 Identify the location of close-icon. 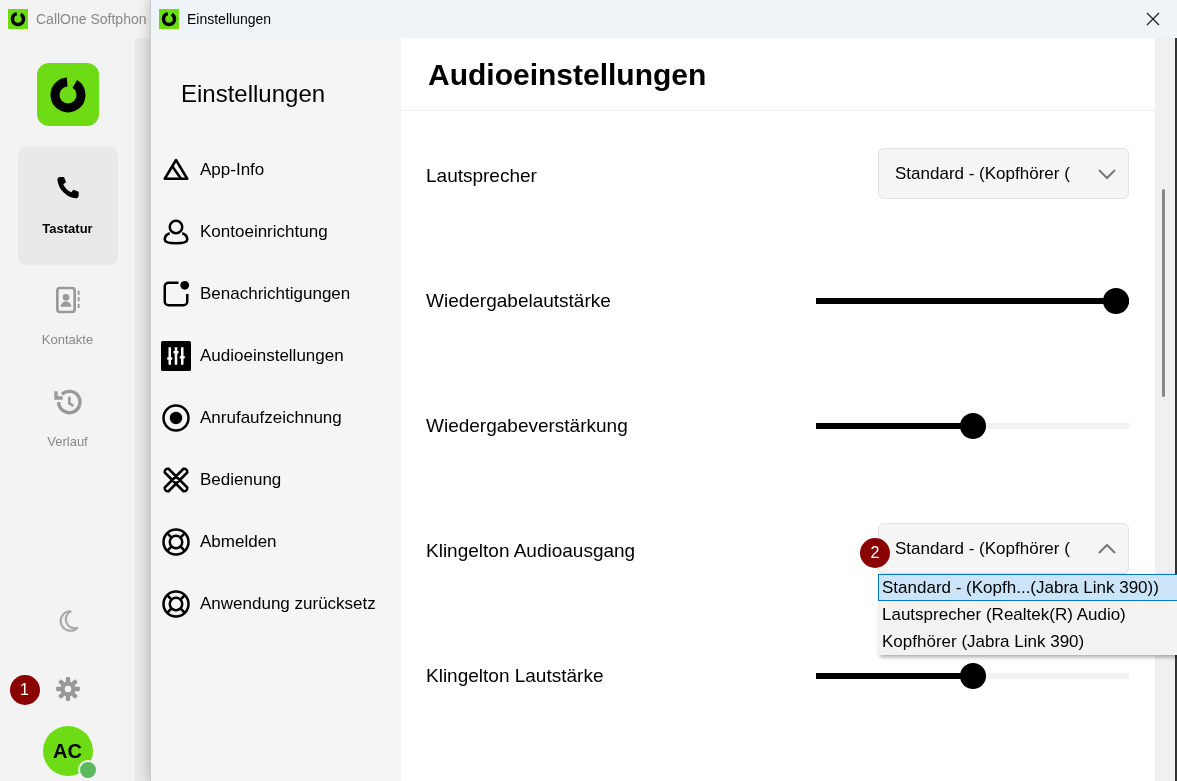
(1153, 19).